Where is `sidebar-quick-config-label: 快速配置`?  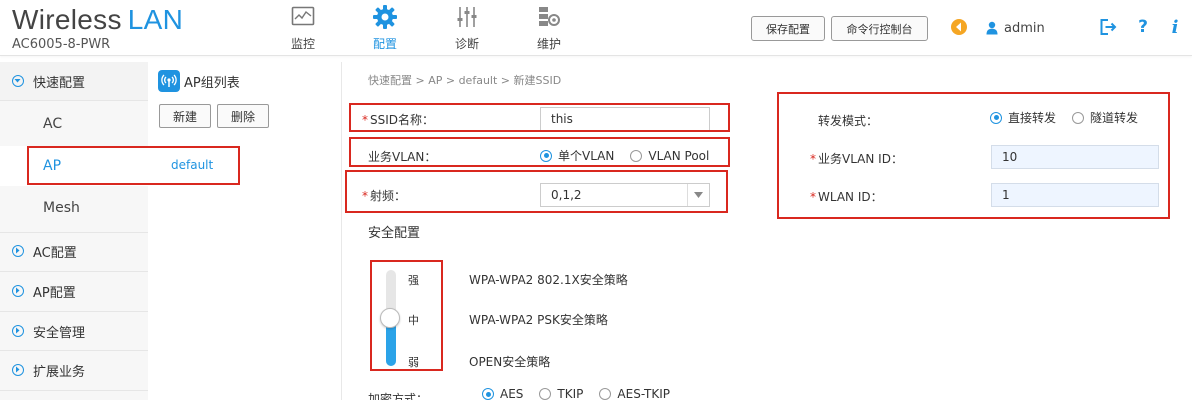
sidebar-quick-config-label: 快速配置 is located at coordinates (59, 83).